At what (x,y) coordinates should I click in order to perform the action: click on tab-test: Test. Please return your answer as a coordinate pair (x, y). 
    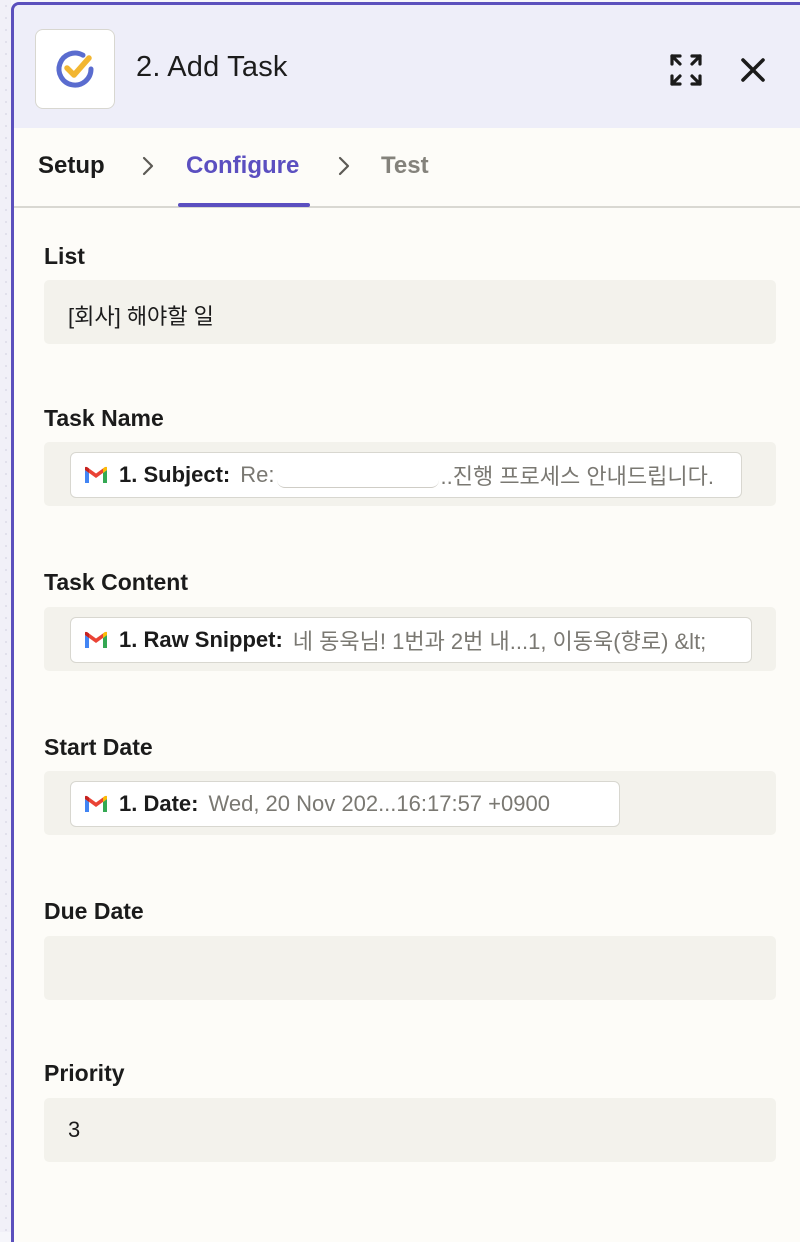
    Looking at the image, I should click on (405, 166).